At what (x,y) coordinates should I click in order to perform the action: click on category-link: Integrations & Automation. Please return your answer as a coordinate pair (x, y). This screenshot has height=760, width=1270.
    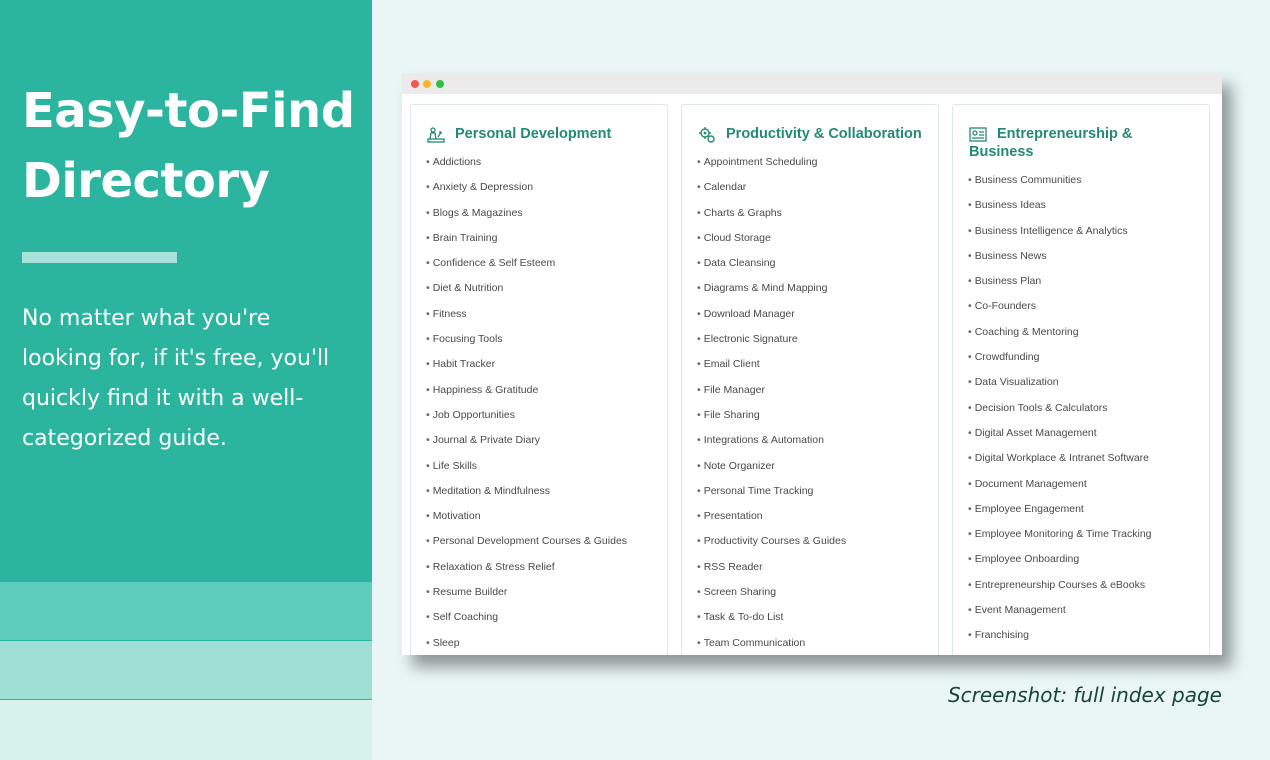
    Looking at the image, I should click on (817, 440).